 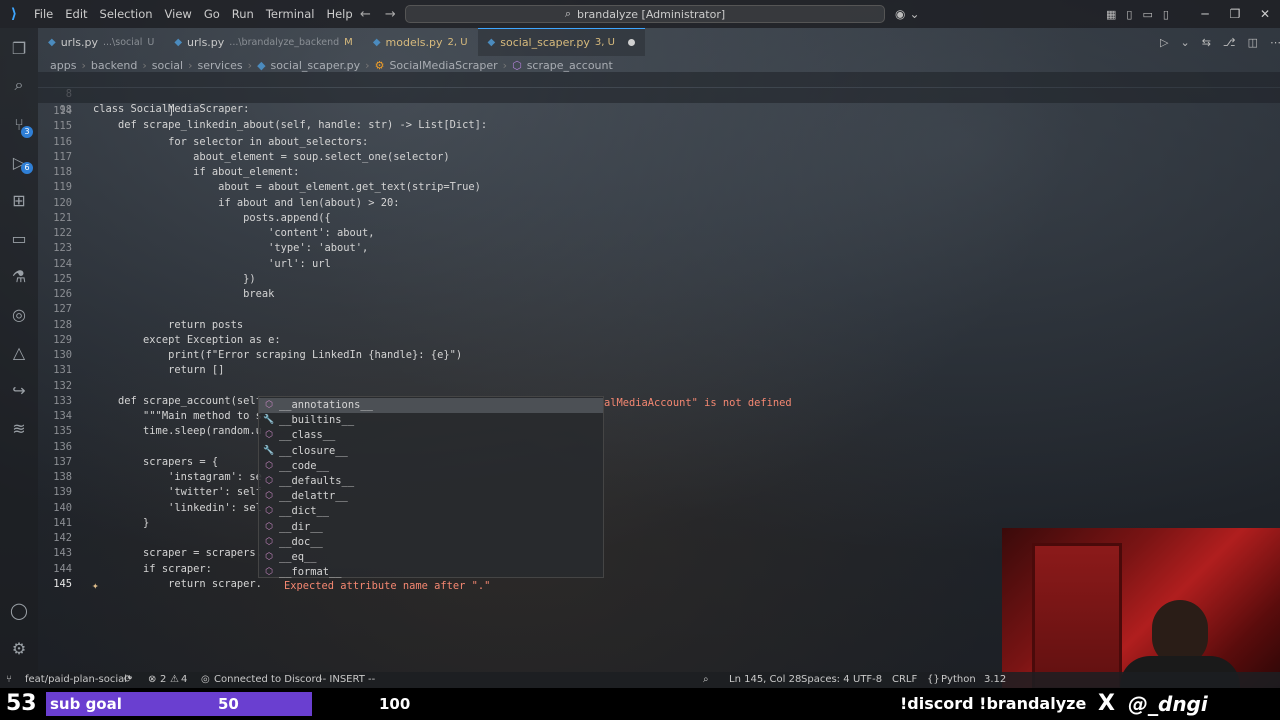 What do you see at coordinates (659, 218) in the screenshot?
I see `code-line-row: 121 posts.append({` at bounding box center [659, 218].